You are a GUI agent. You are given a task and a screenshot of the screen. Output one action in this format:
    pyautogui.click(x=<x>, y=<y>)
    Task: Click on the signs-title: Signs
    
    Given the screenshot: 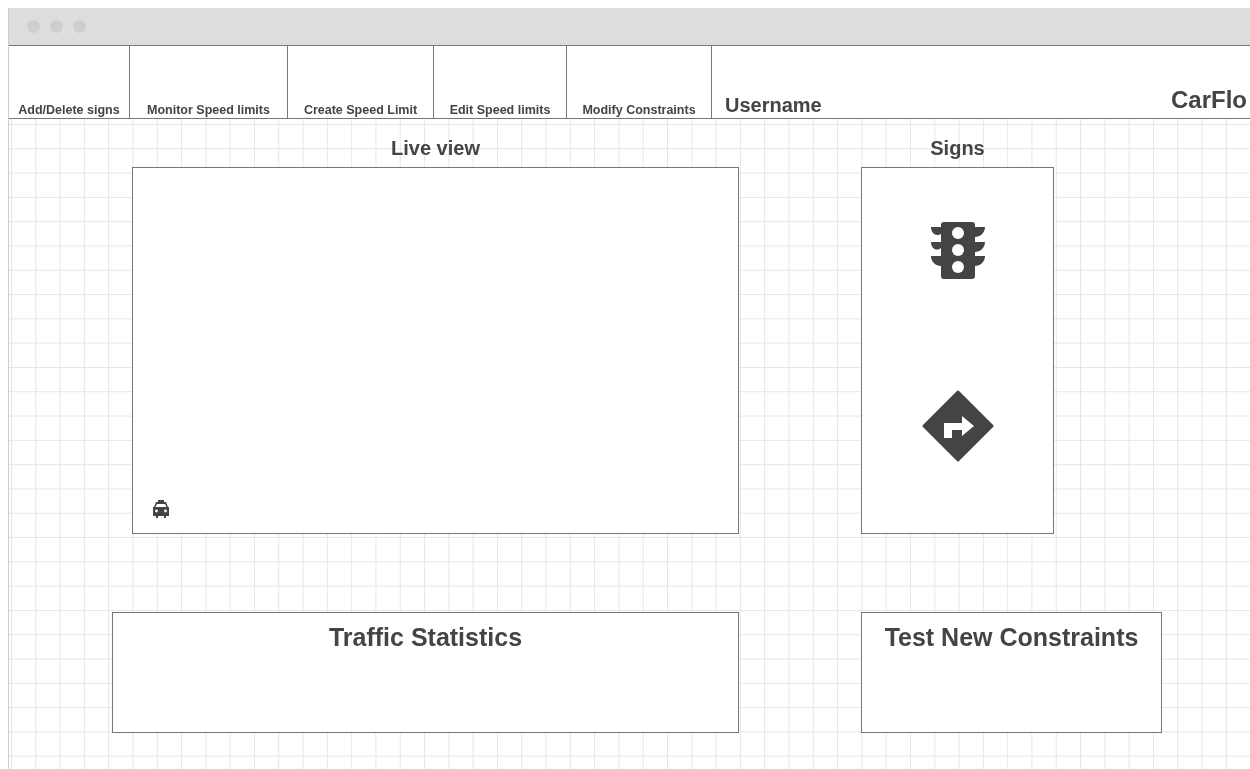 What is the action you would take?
    pyautogui.click(x=957, y=149)
    